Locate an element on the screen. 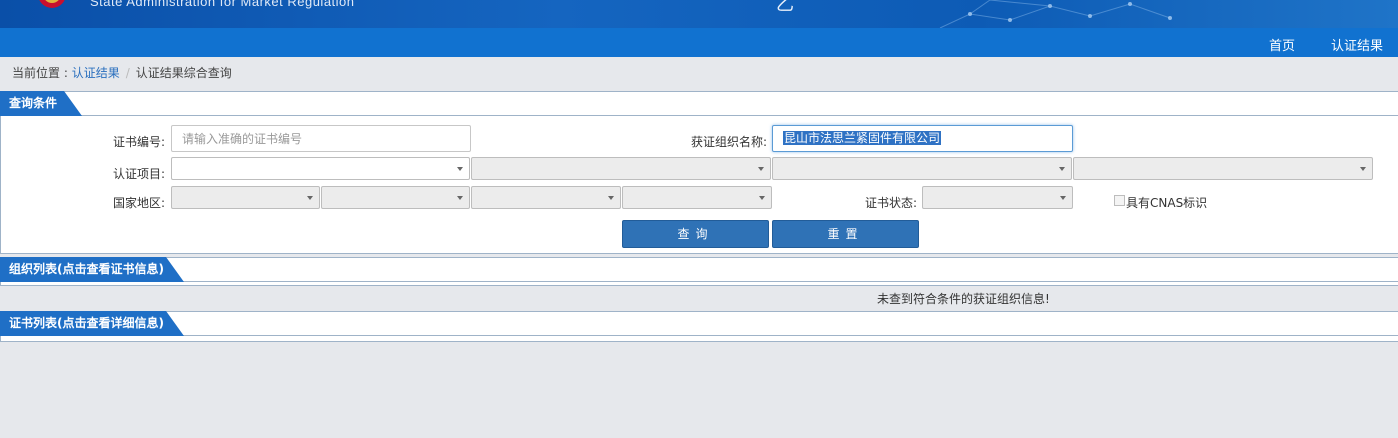 This screenshot has height=438, width=1398. nav-bar: 首页 认证结果 is located at coordinates (699, 42).